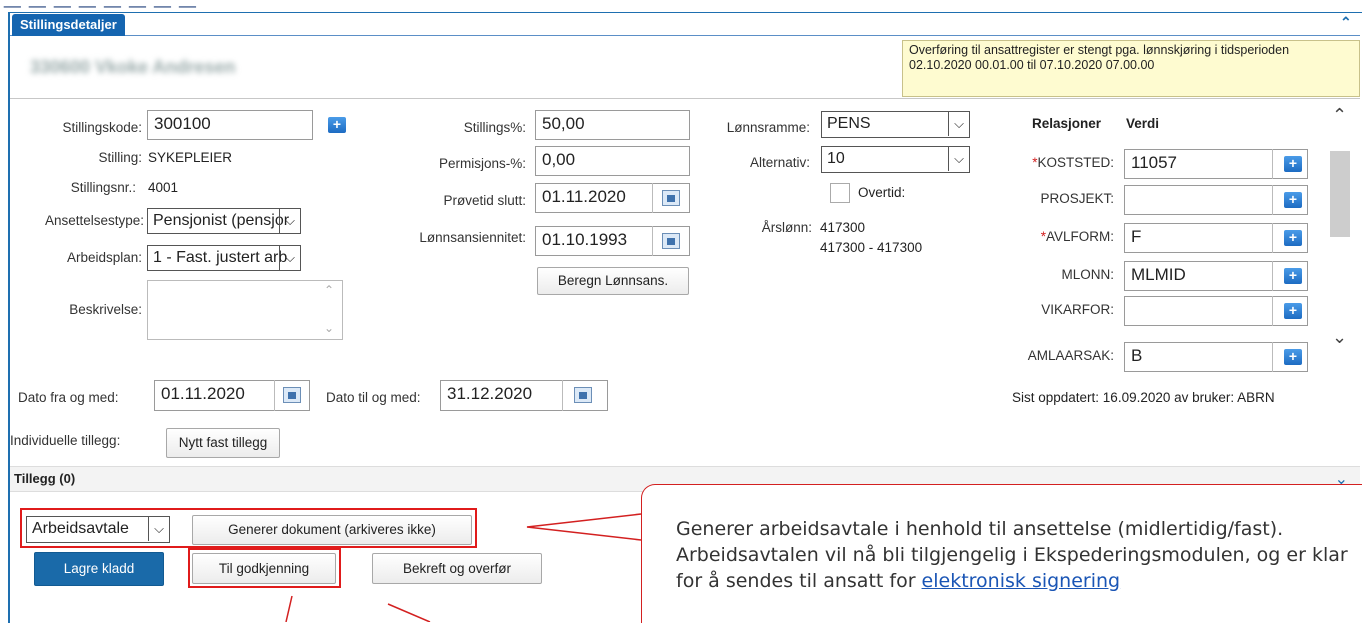 This screenshot has width=1362, height=623. Describe the element at coordinates (463, 567) in the screenshot. I see `annotation-lines` at that location.